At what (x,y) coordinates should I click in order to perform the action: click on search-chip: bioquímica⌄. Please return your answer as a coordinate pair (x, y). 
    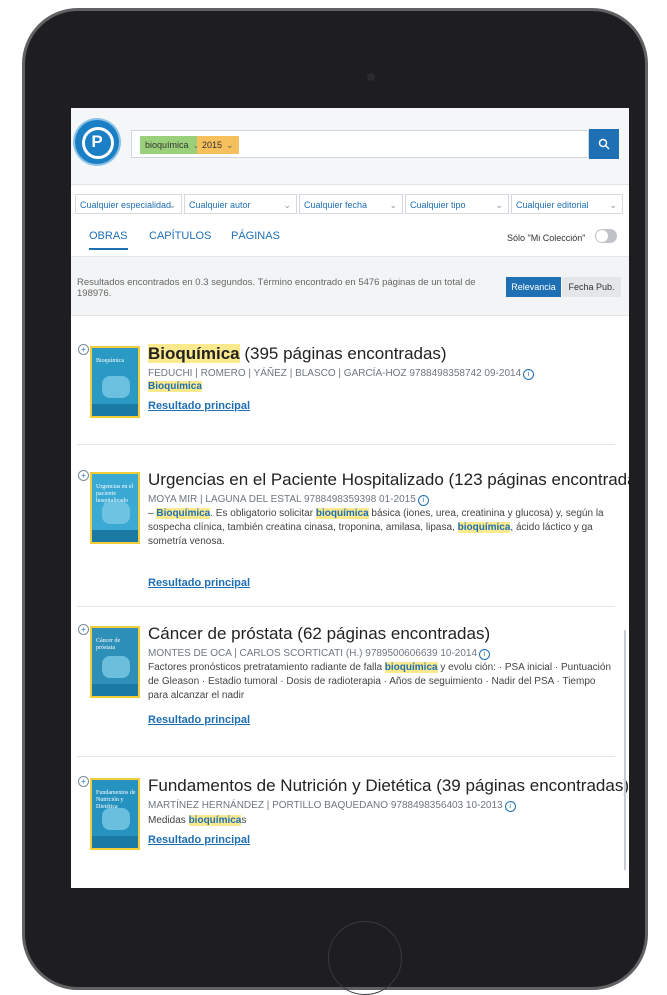
    Looking at the image, I should click on (173, 145).